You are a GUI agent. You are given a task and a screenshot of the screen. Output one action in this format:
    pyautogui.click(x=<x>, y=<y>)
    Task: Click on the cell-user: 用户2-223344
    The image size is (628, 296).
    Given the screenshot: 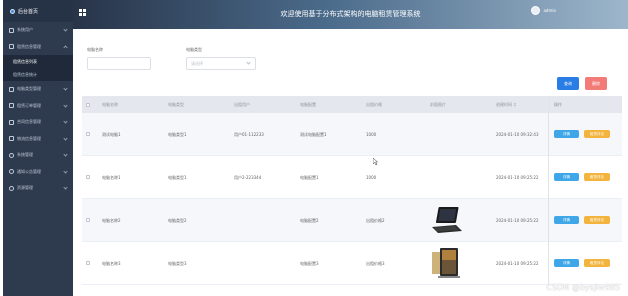 What is the action you would take?
    pyautogui.click(x=248, y=177)
    